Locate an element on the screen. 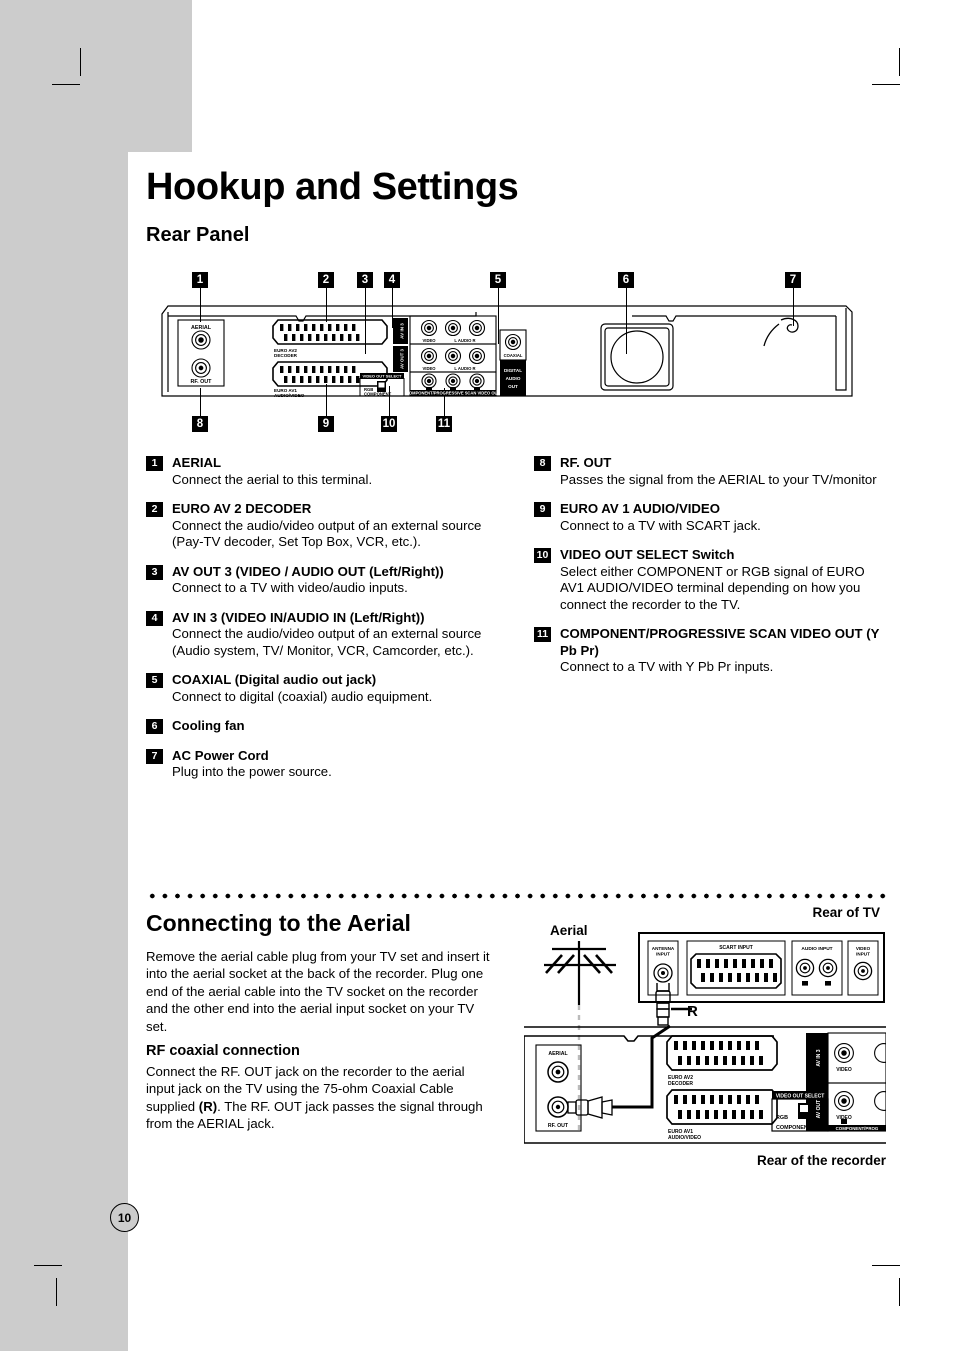 This screenshot has height=1351, width=954. item-body-1: Connect the aerial to this terminal. is located at coordinates (272, 479).